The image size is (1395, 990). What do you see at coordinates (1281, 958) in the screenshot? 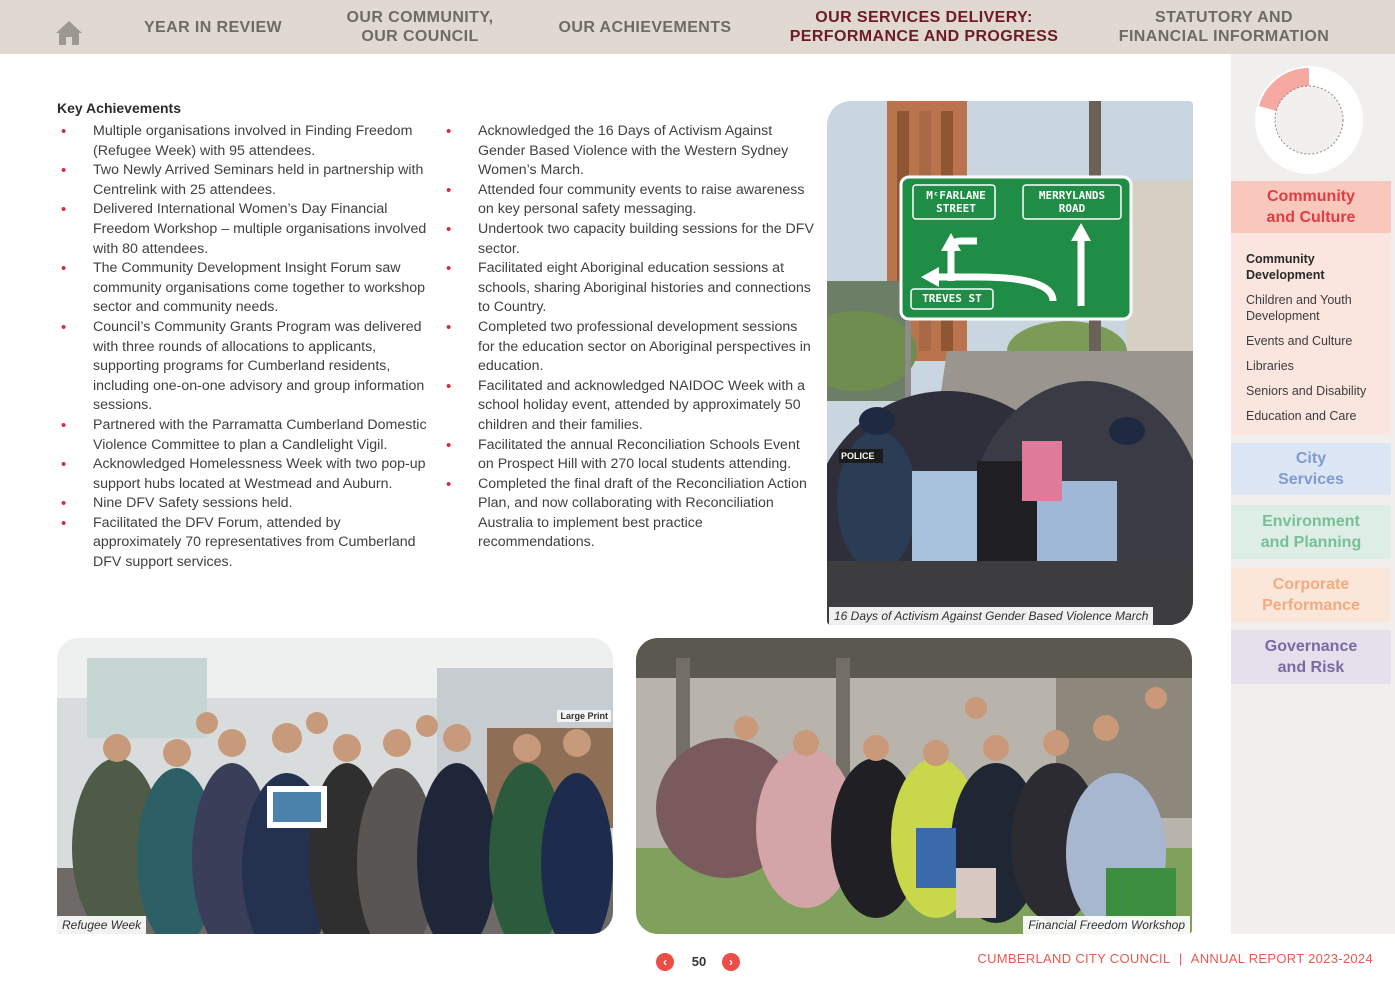
I see `footer-report-name: ANNUAL REPORT 2023-2024` at bounding box center [1281, 958].